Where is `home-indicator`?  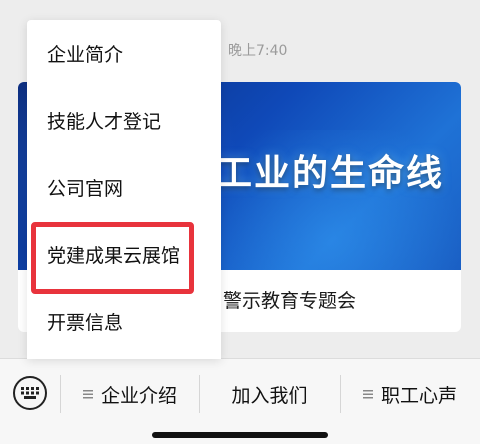
home-indicator is located at coordinates (240, 435).